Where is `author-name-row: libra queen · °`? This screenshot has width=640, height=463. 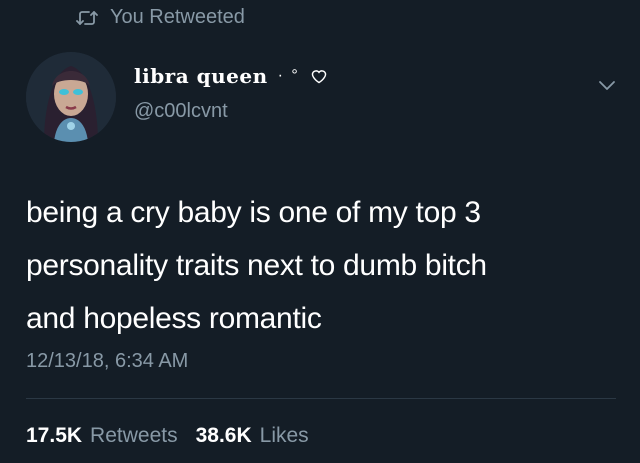 author-name-row: libra queen · ° is located at coordinates (231, 76).